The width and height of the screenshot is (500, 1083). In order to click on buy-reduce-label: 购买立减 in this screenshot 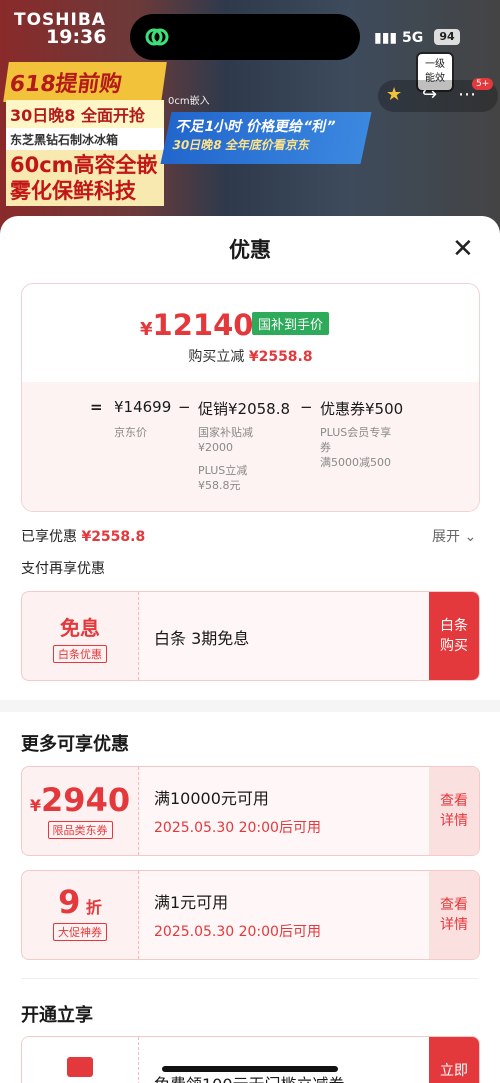, I will do `click(216, 357)`.